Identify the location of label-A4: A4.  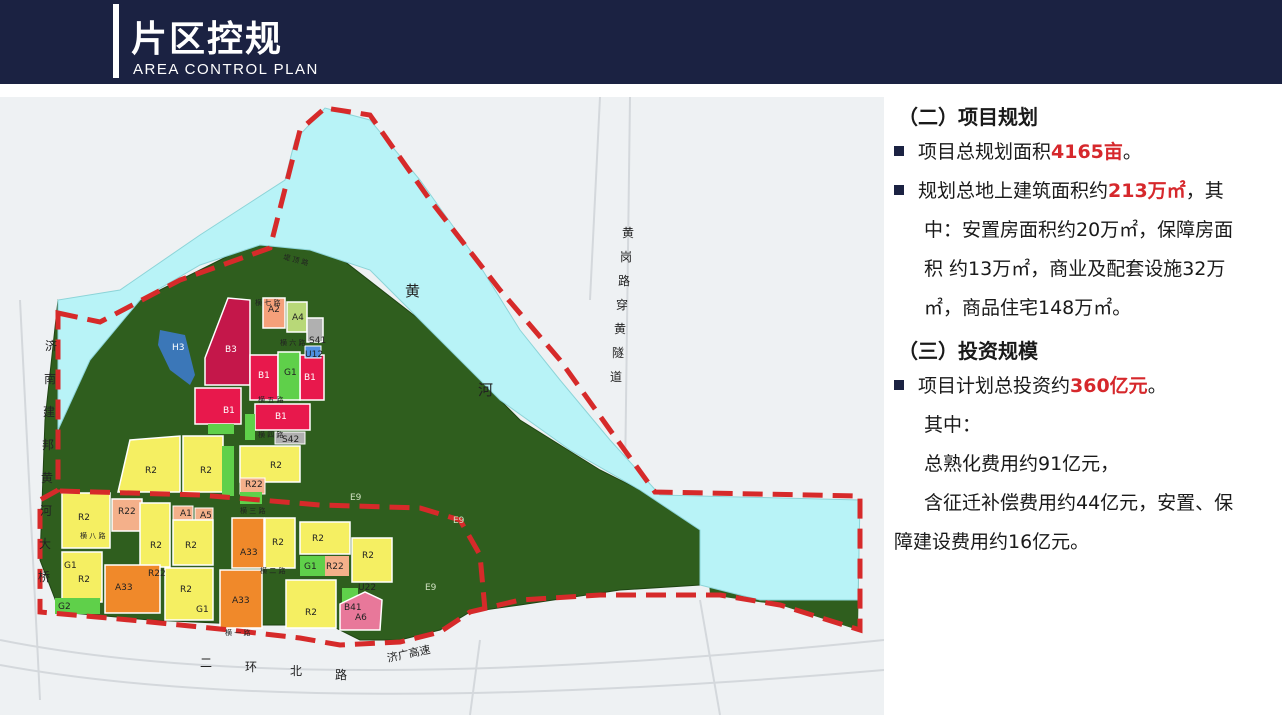
(298, 318).